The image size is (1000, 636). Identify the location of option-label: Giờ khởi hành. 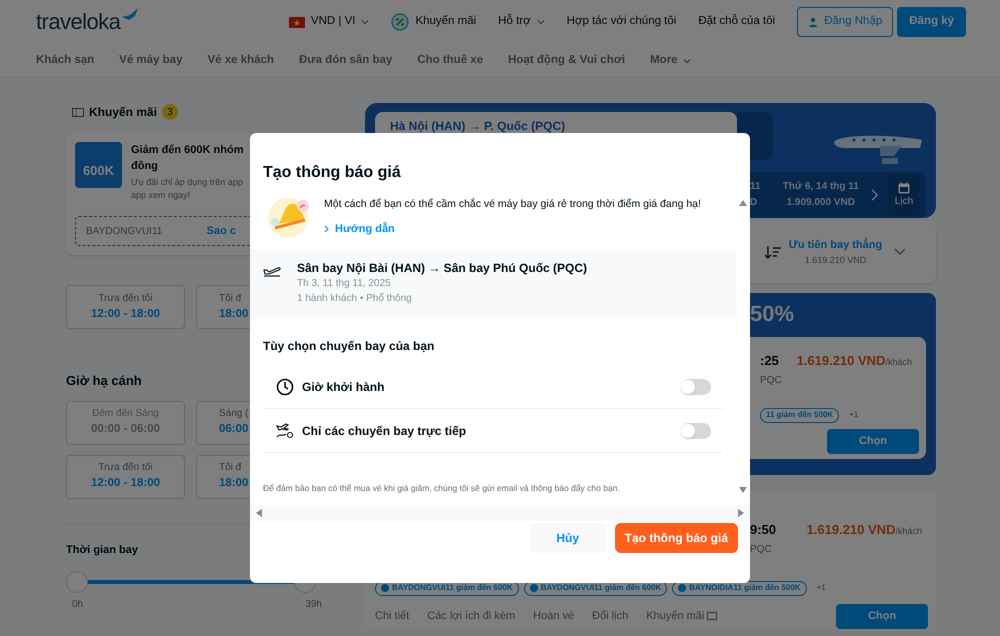
(343, 387).